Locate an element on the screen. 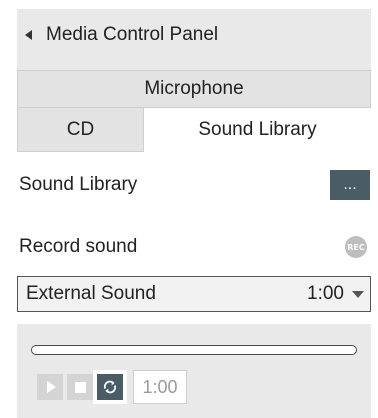  tab-cd-label: CD is located at coordinates (80, 129).